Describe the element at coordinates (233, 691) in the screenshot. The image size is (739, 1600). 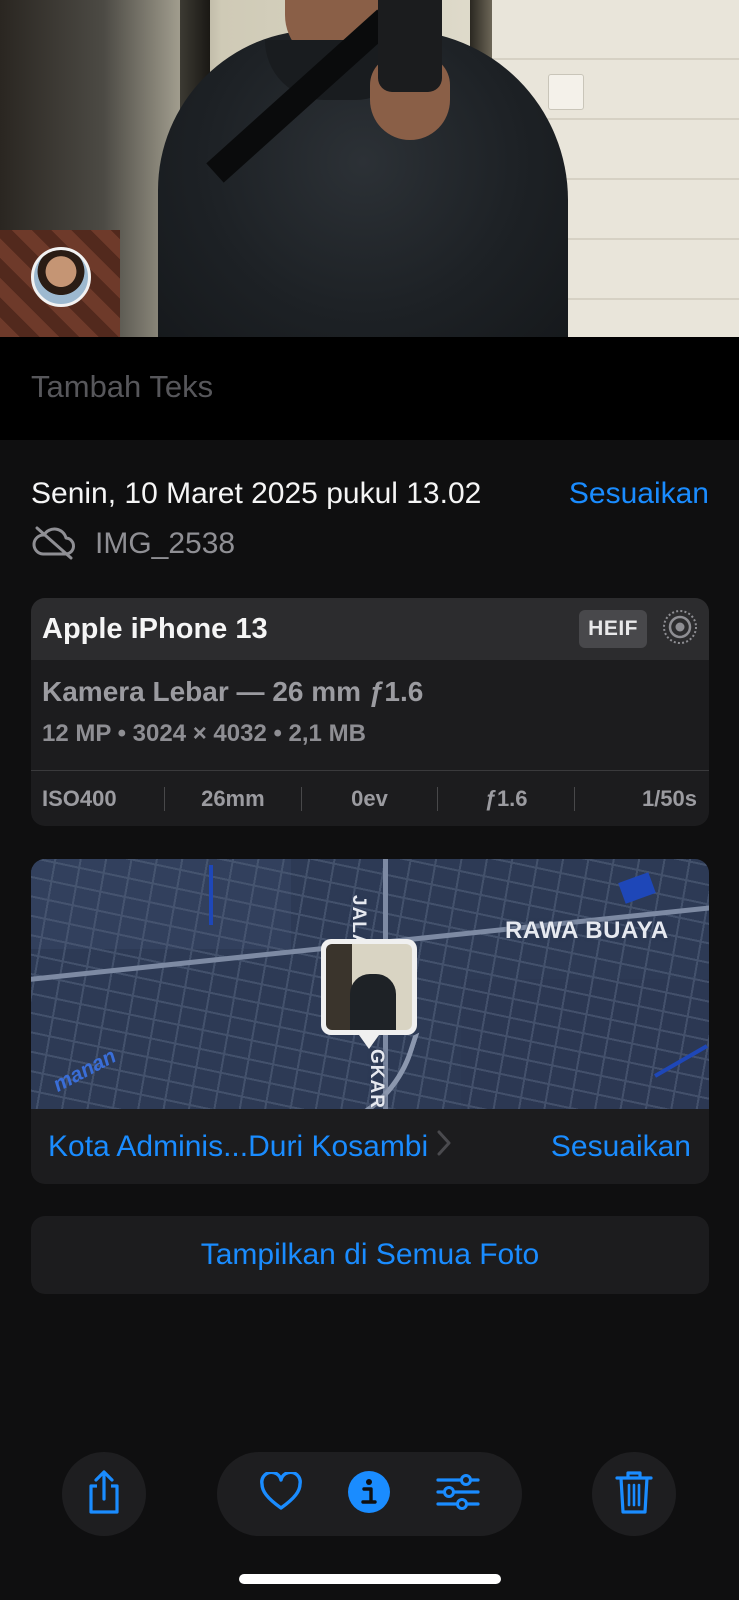
I see `lens-info: Kamera Lebar — 26 mm ƒ1.6` at that location.